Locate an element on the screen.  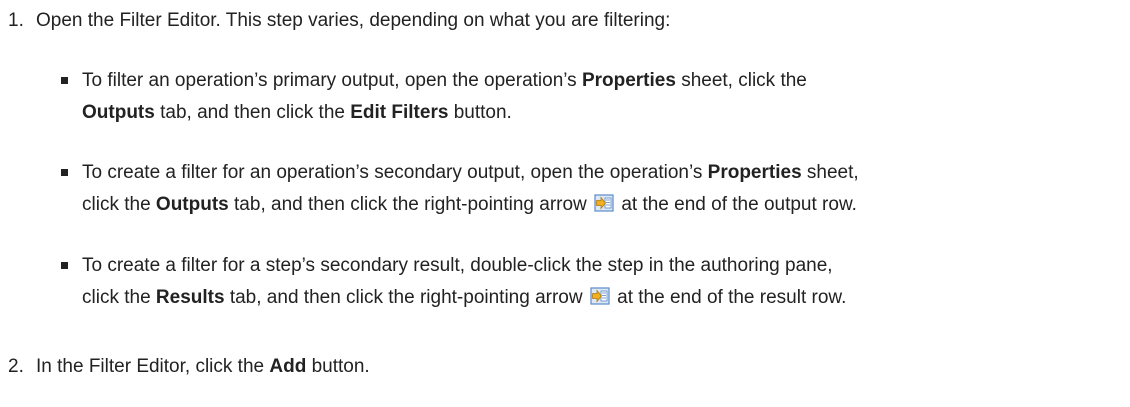
text: tab, and then click the is located at coordinates (252, 112).